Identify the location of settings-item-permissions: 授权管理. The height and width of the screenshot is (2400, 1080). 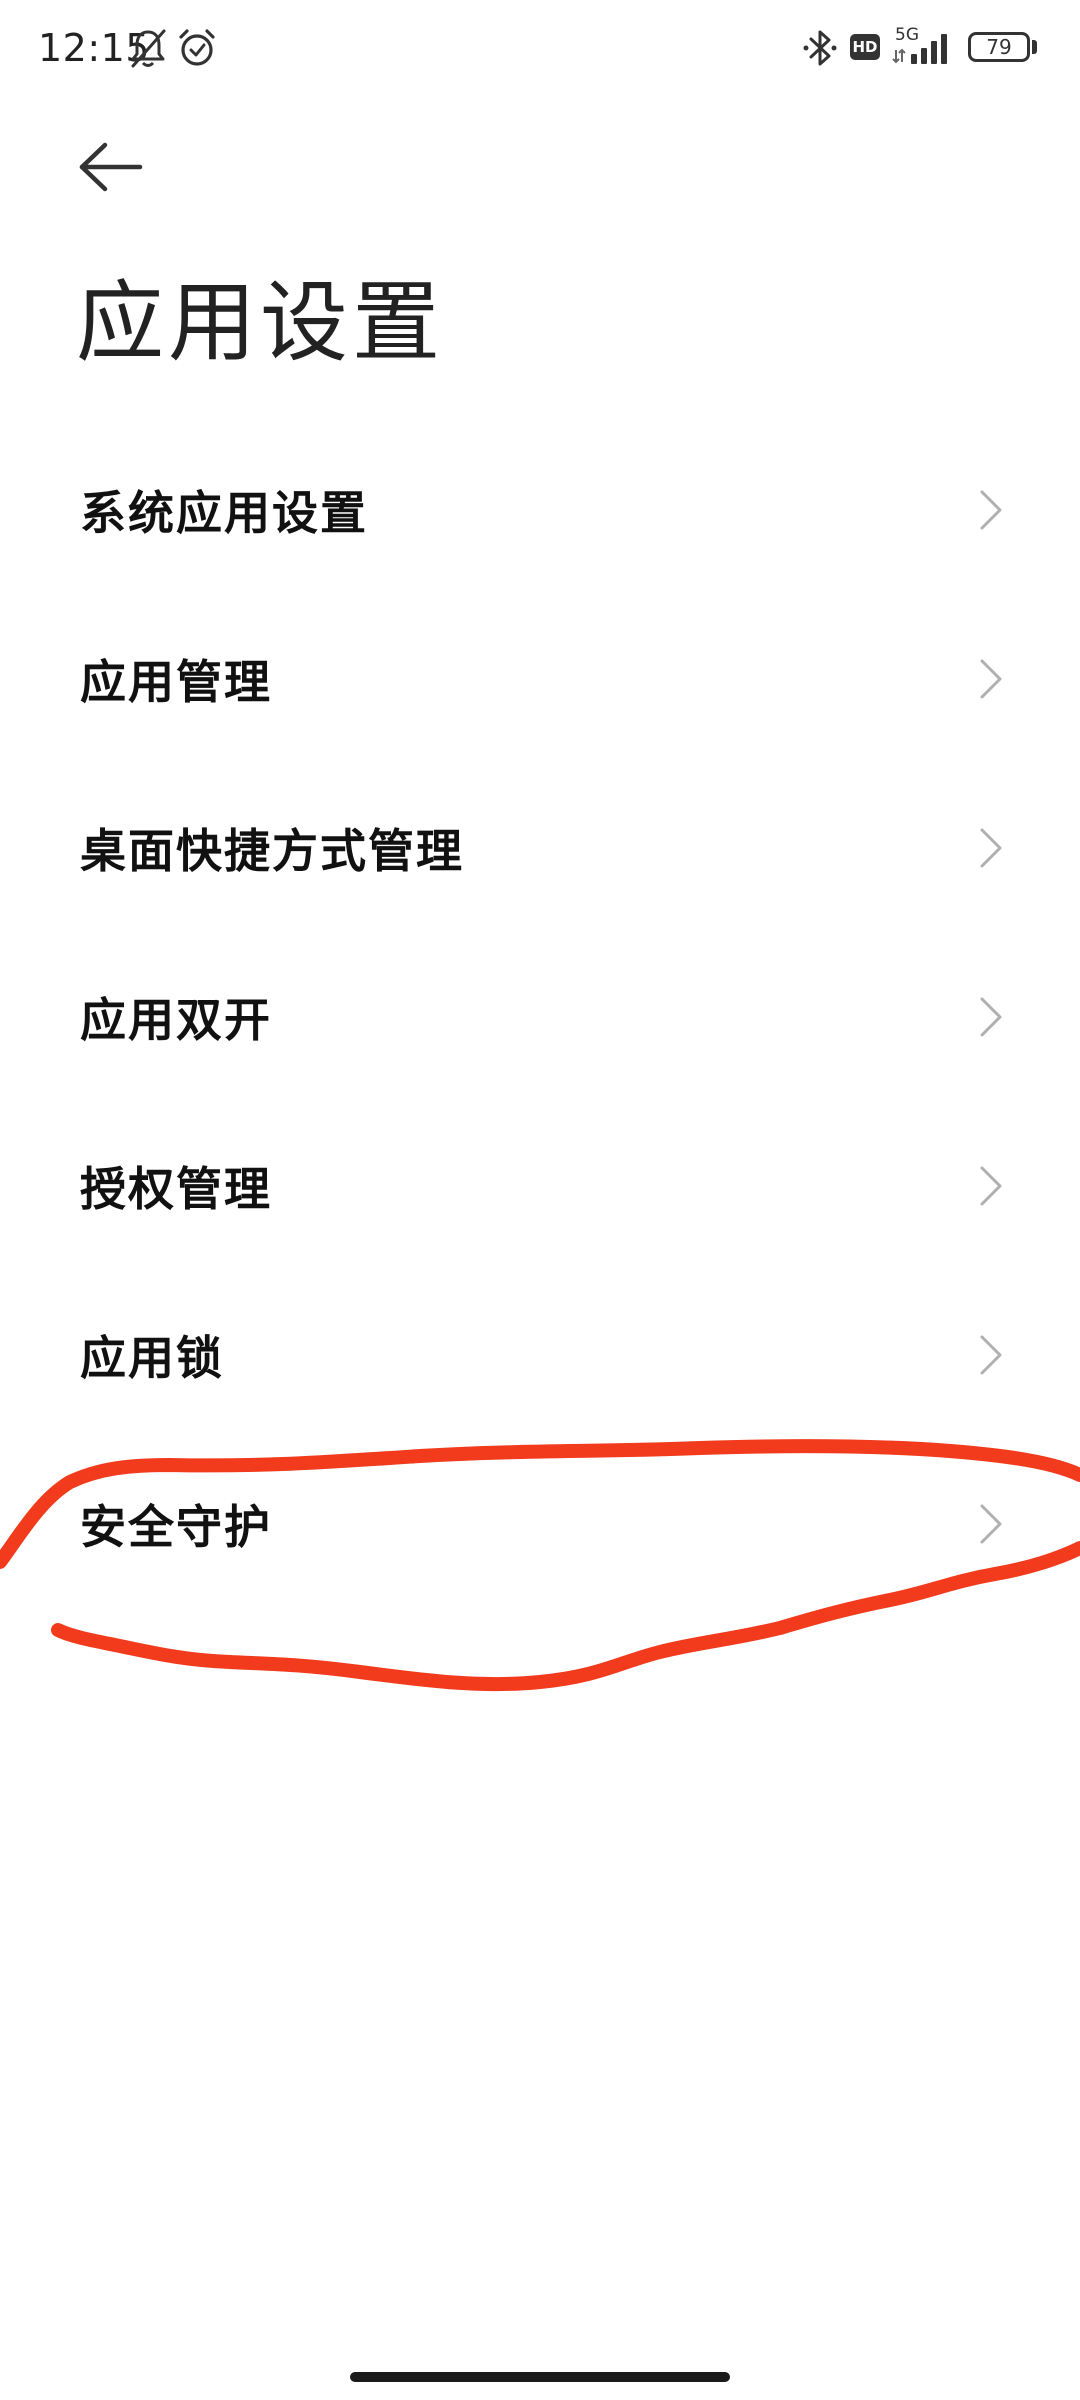
(540, 1185).